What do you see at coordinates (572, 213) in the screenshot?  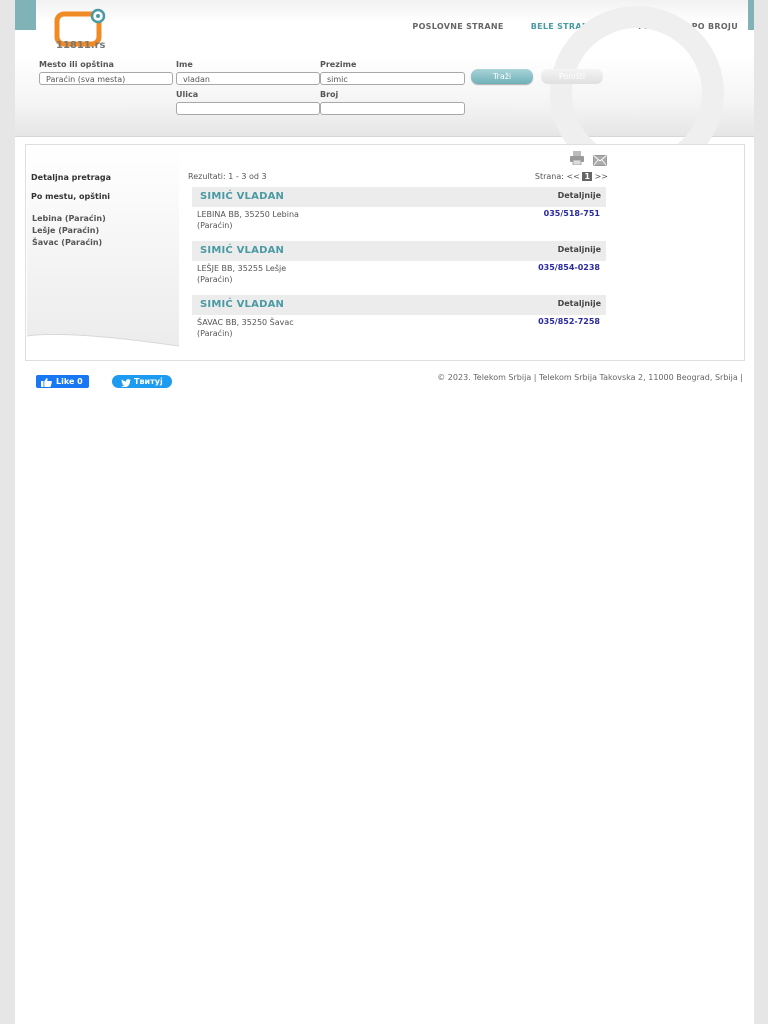 I see `result-phone: 035/518-751` at bounding box center [572, 213].